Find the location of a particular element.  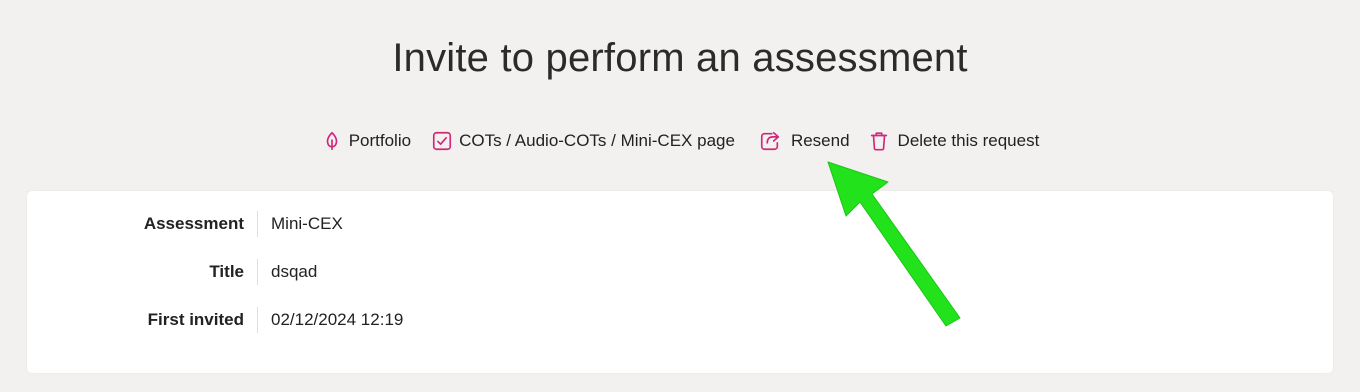

title-value: dsqad is located at coordinates (294, 271).